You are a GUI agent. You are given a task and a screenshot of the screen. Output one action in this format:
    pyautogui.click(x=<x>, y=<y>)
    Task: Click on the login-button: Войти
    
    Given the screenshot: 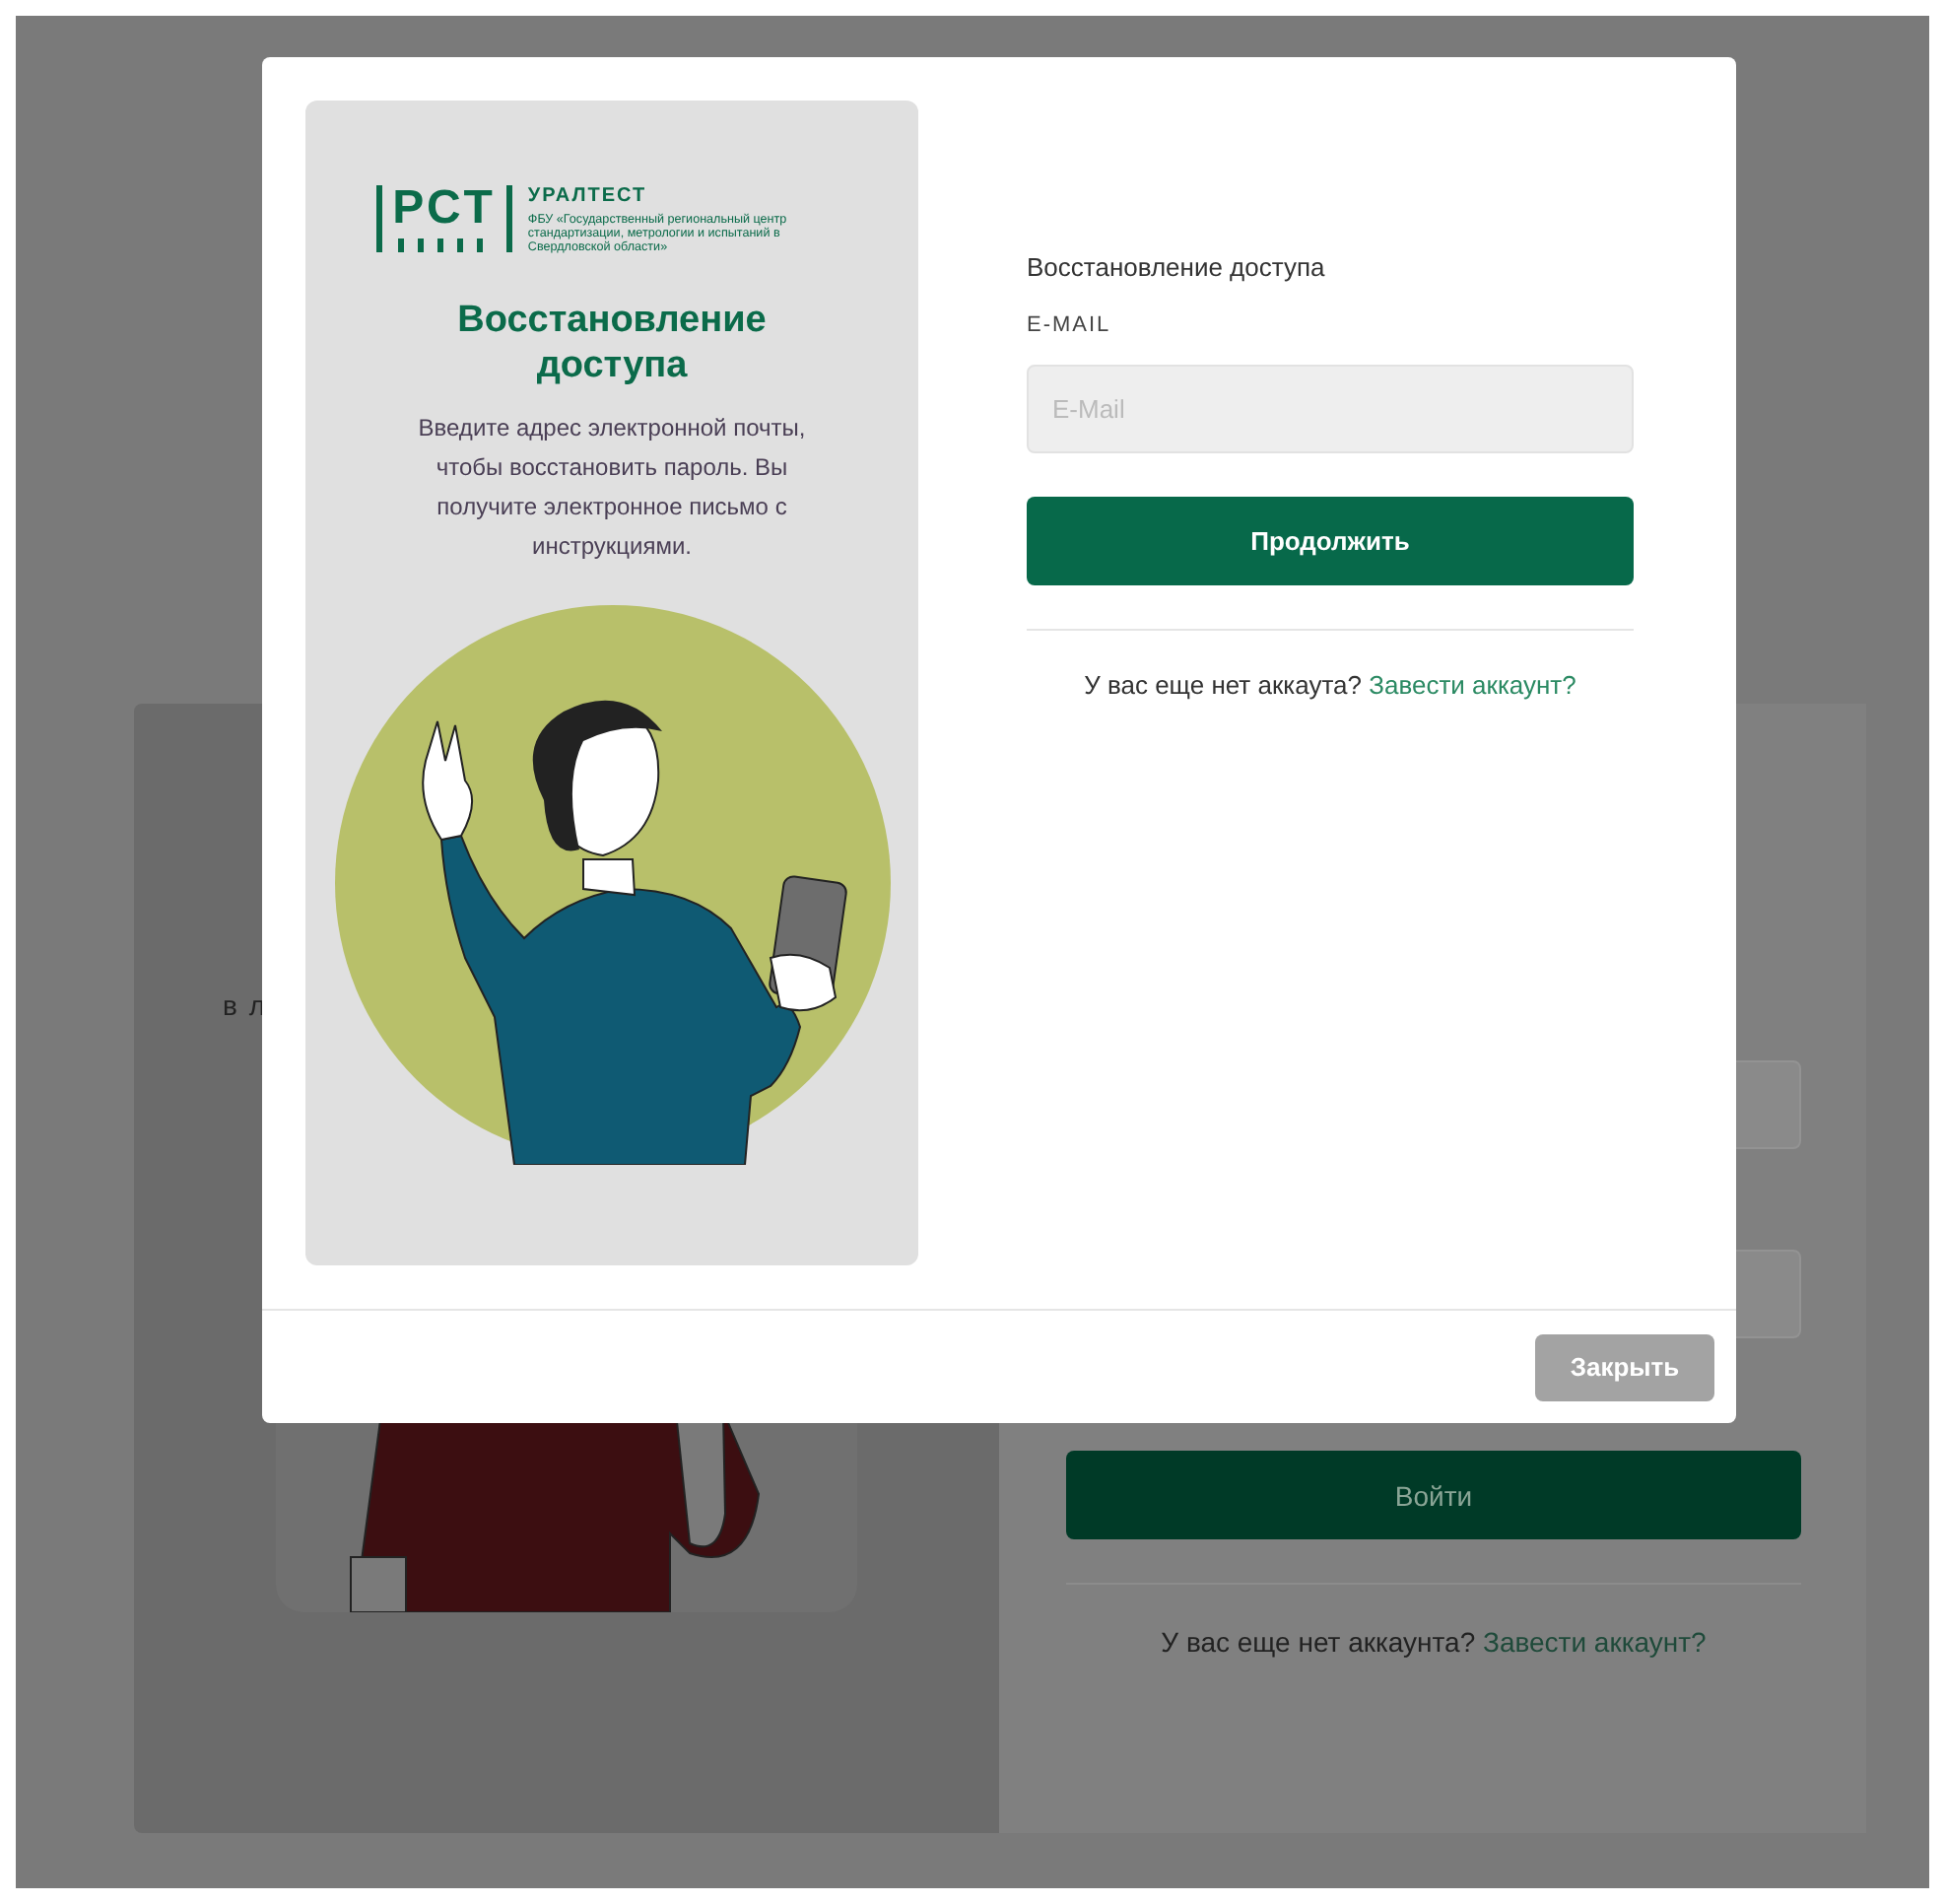 What is the action you would take?
    pyautogui.click(x=1433, y=1495)
    